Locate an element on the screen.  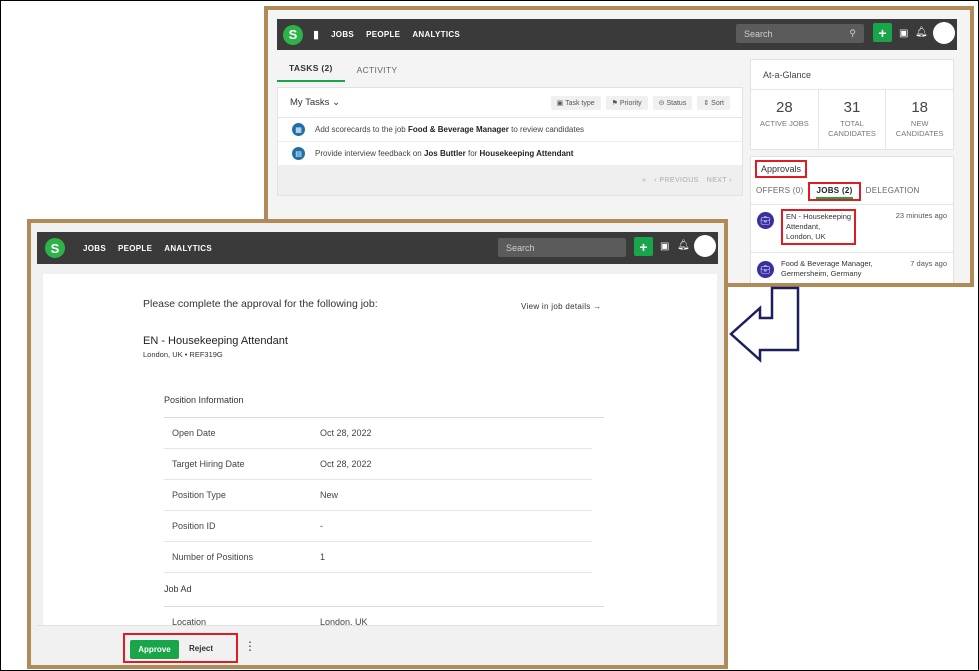
detail-value: 1 is located at coordinates (323, 557).